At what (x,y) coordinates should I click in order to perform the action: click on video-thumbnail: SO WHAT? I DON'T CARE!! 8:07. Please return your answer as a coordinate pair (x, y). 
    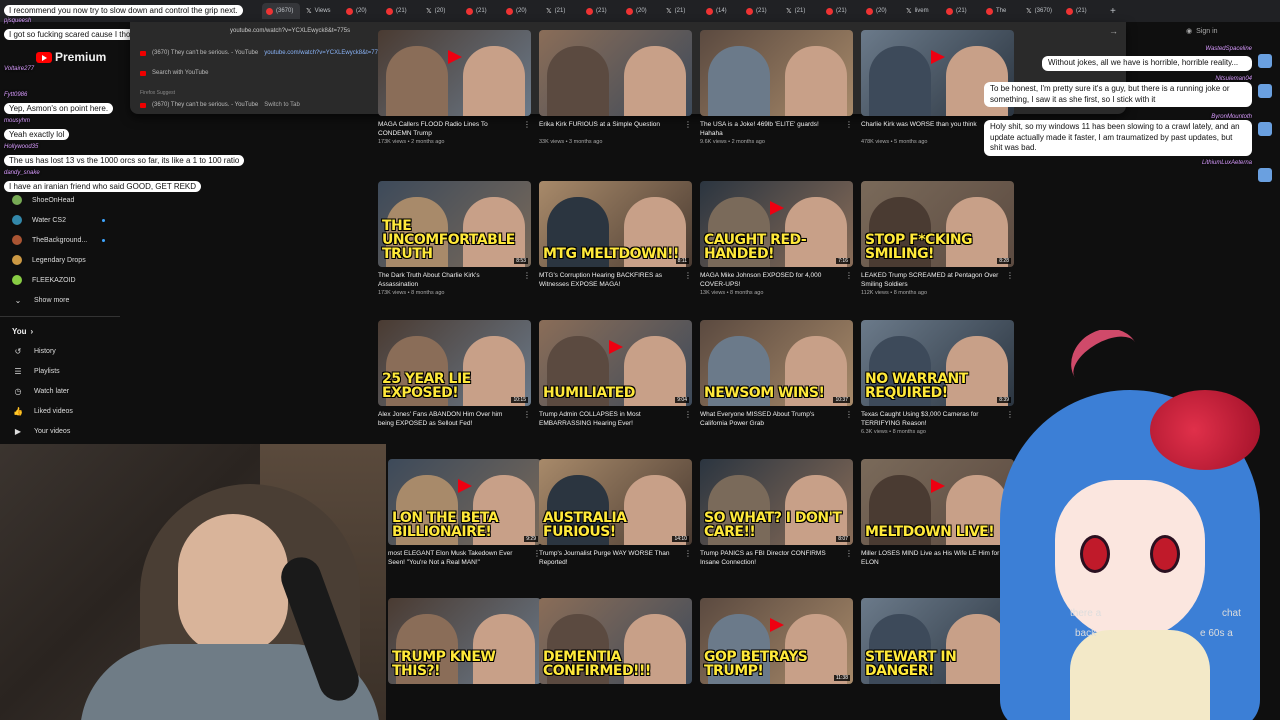
    Looking at the image, I should click on (776, 502).